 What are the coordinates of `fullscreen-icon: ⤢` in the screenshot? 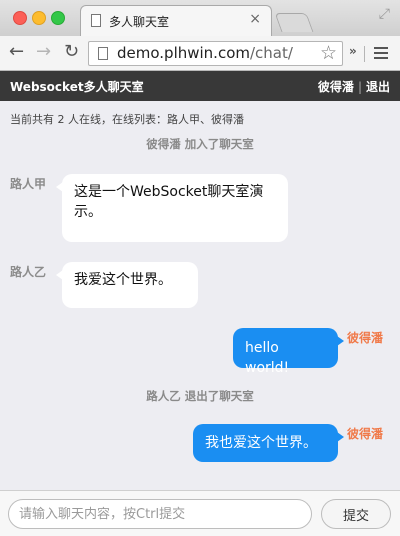 It's located at (384, 14).